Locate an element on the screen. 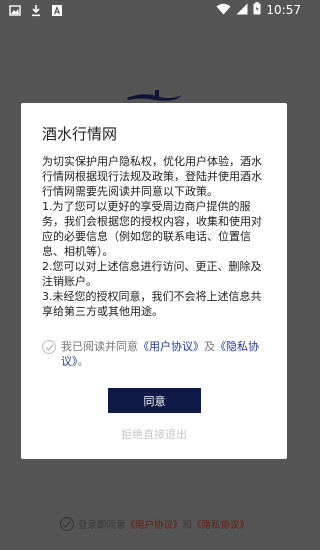 This screenshot has height=550, width=320. status-time: 10:57 is located at coordinates (283, 10).